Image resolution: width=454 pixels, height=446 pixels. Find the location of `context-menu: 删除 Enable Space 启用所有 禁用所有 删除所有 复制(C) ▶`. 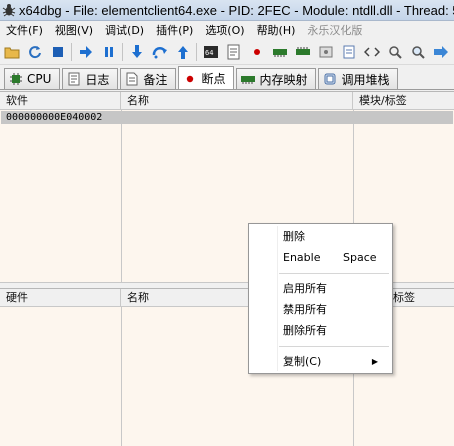

context-menu: 删除 Enable Space 启用所有 禁用所有 删除所有 复制(C) ▶ is located at coordinates (320, 298).